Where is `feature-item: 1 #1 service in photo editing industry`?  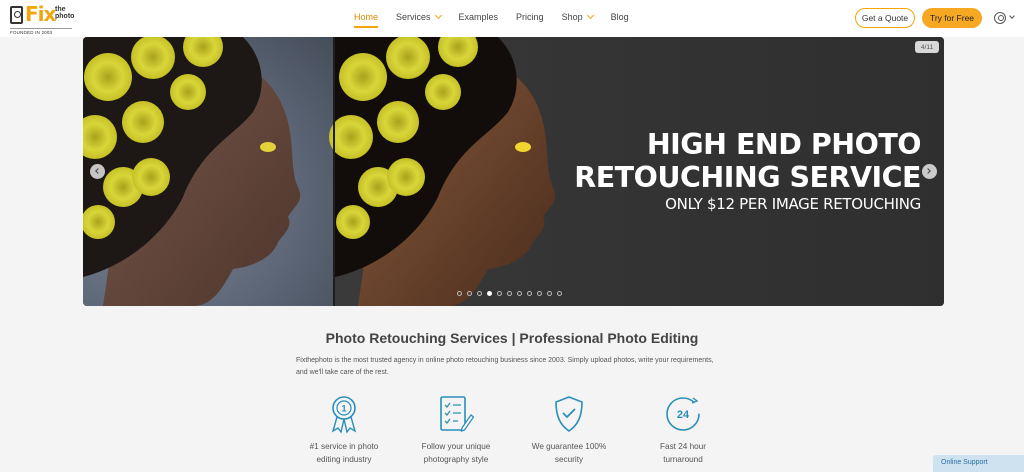
feature-item: 1 #1 service in photo editing industry is located at coordinates (344, 430).